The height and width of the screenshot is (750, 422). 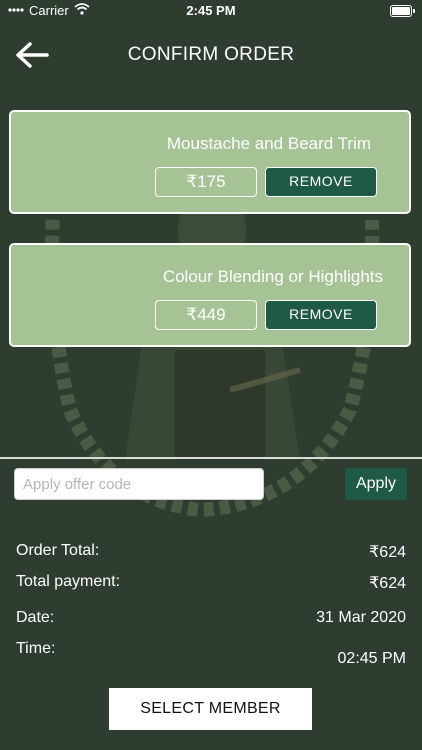 I want to click on total-payment-value: ₹624, so click(x=387, y=583).